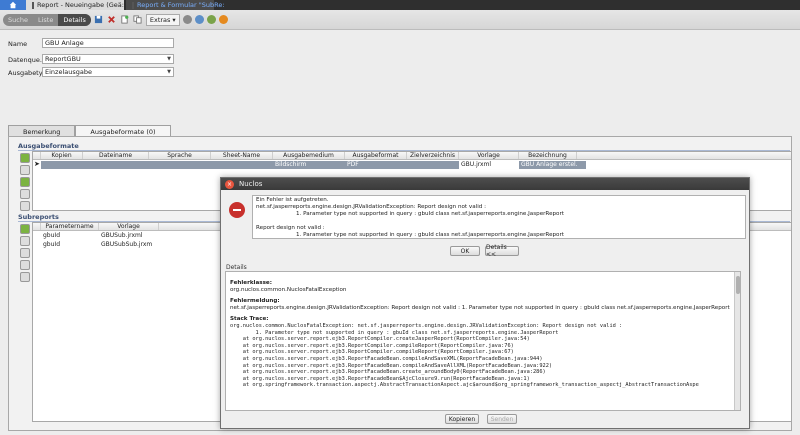  Describe the element at coordinates (242, 155) in the screenshot. I see `column-header: Sheet-Name` at that location.